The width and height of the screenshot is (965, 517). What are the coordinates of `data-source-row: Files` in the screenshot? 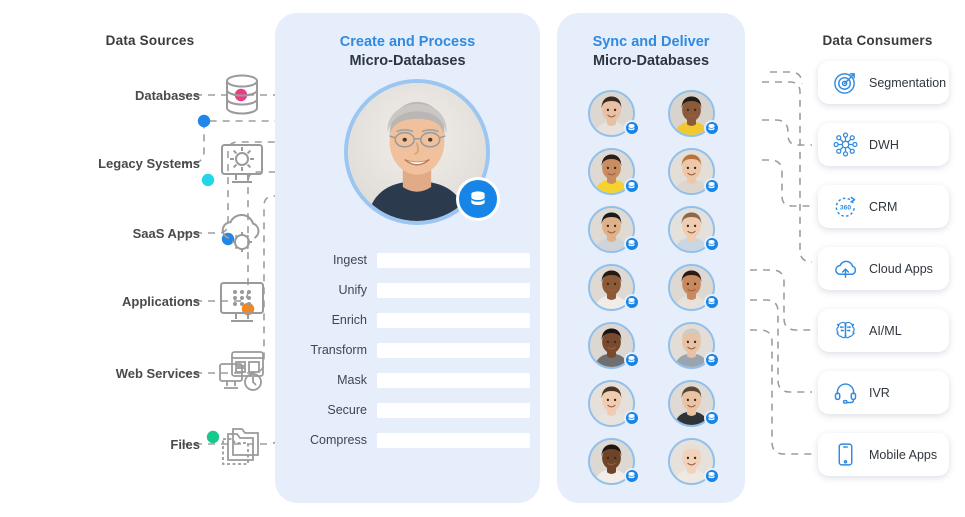 It's located at (145, 444).